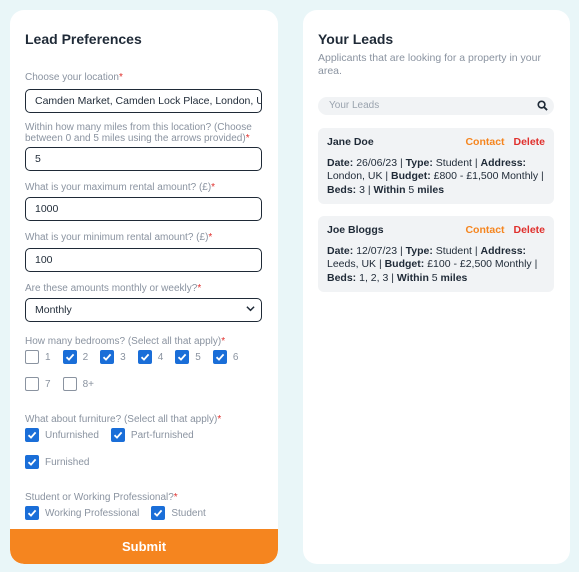 The width and height of the screenshot is (579, 572). I want to click on checkbox-label: 1, so click(48, 357).